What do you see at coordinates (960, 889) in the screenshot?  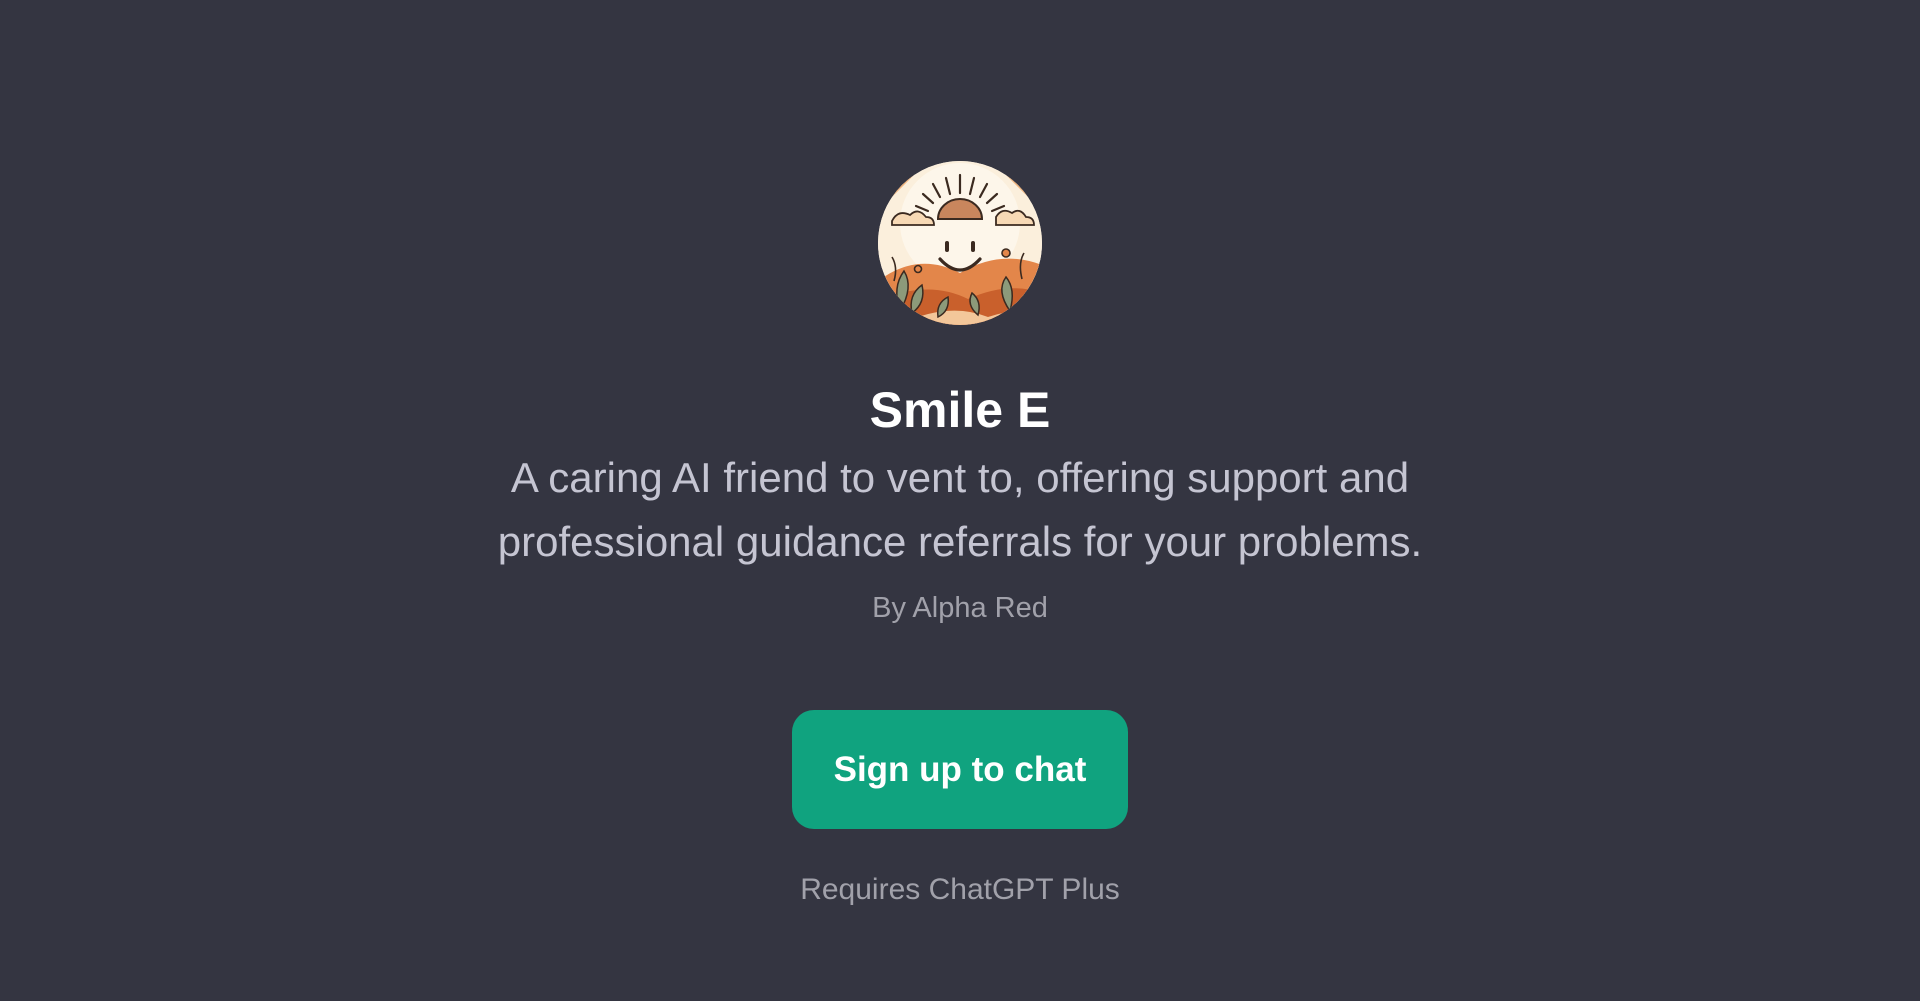 I see `plan-requirement-note: Requires ChatGPT Plus` at bounding box center [960, 889].